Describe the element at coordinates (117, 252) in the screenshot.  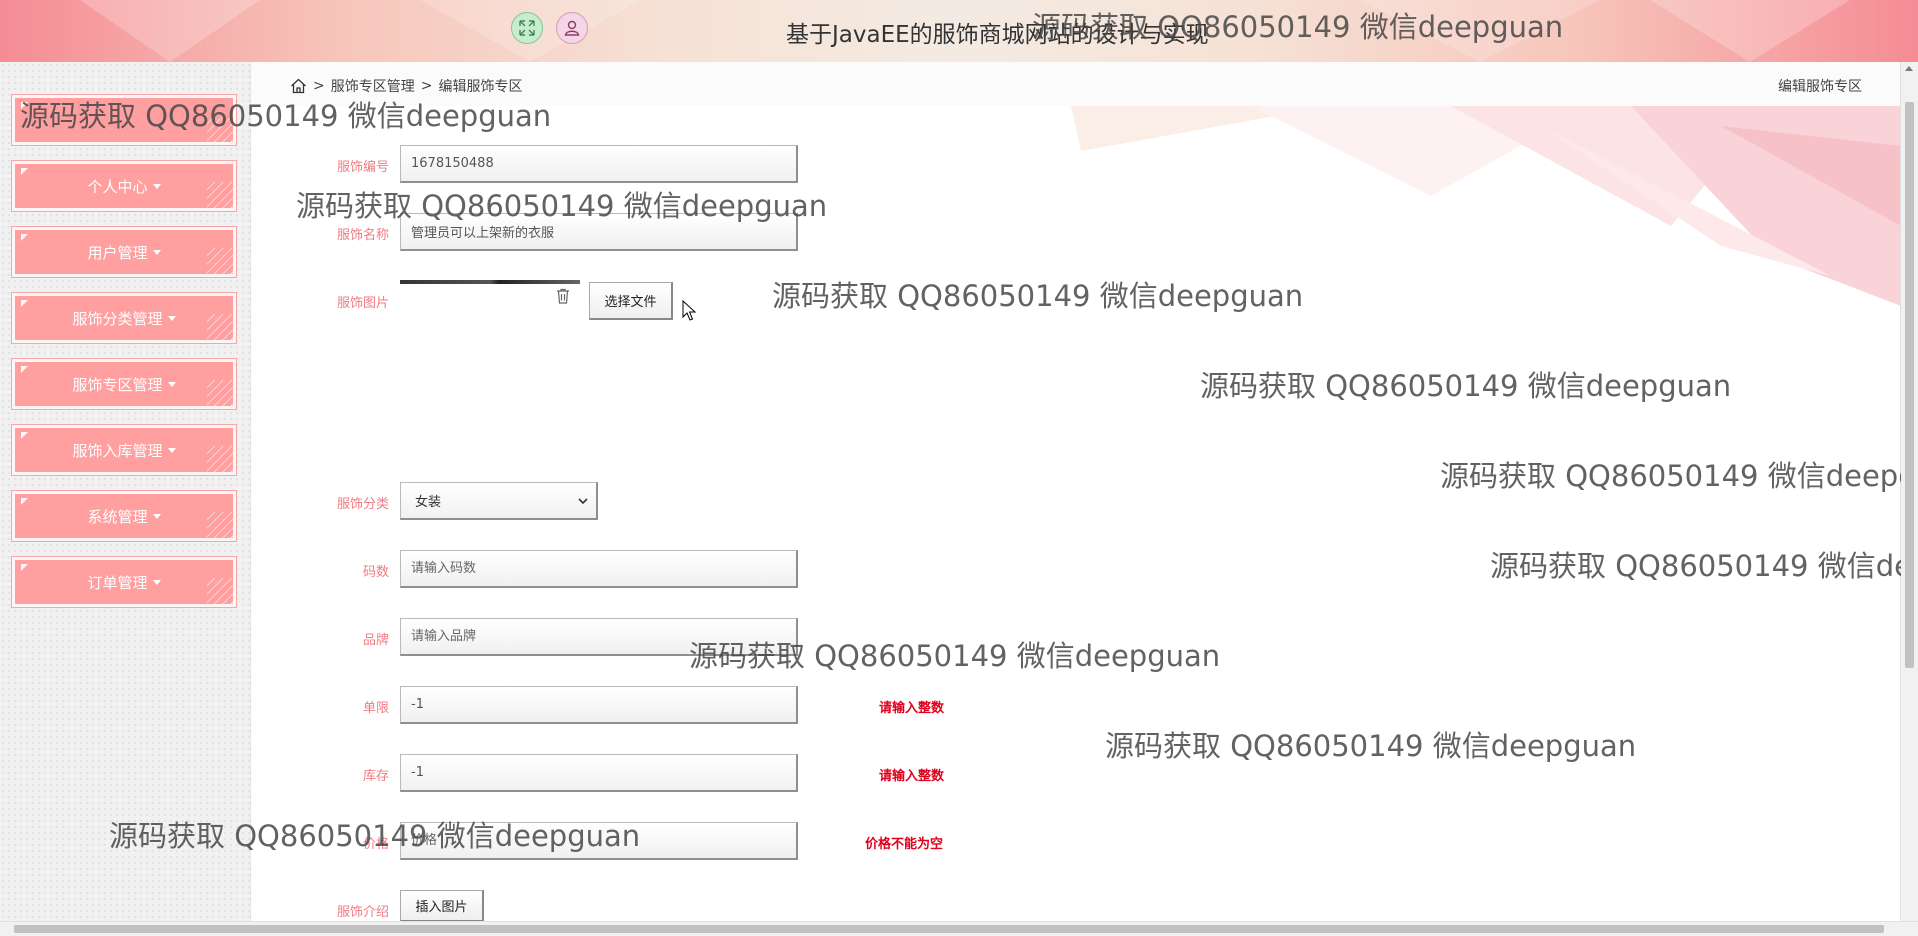
I see `sidebar-item-label: 用户管理` at that location.